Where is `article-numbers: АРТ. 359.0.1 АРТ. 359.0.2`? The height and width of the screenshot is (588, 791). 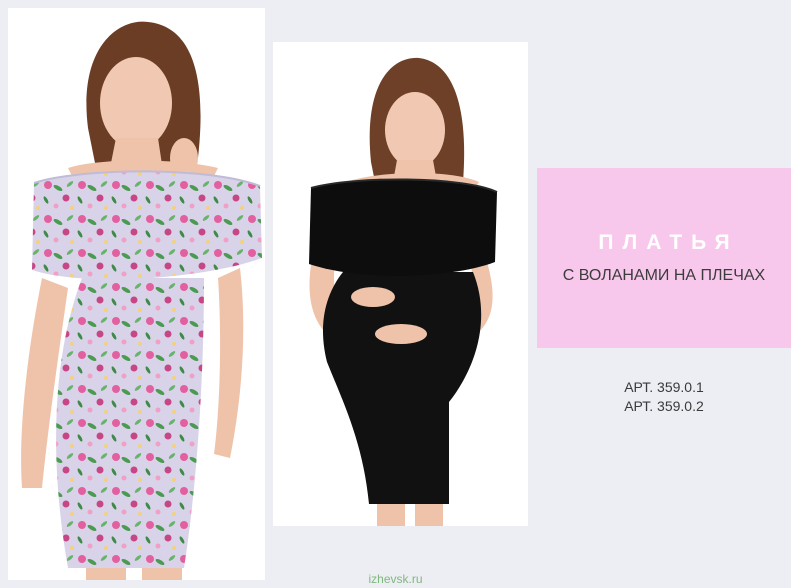 article-numbers: АРТ. 359.0.1 АРТ. 359.0.2 is located at coordinates (664, 397).